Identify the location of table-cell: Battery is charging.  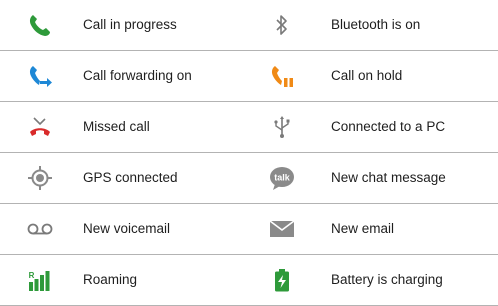
(373, 280).